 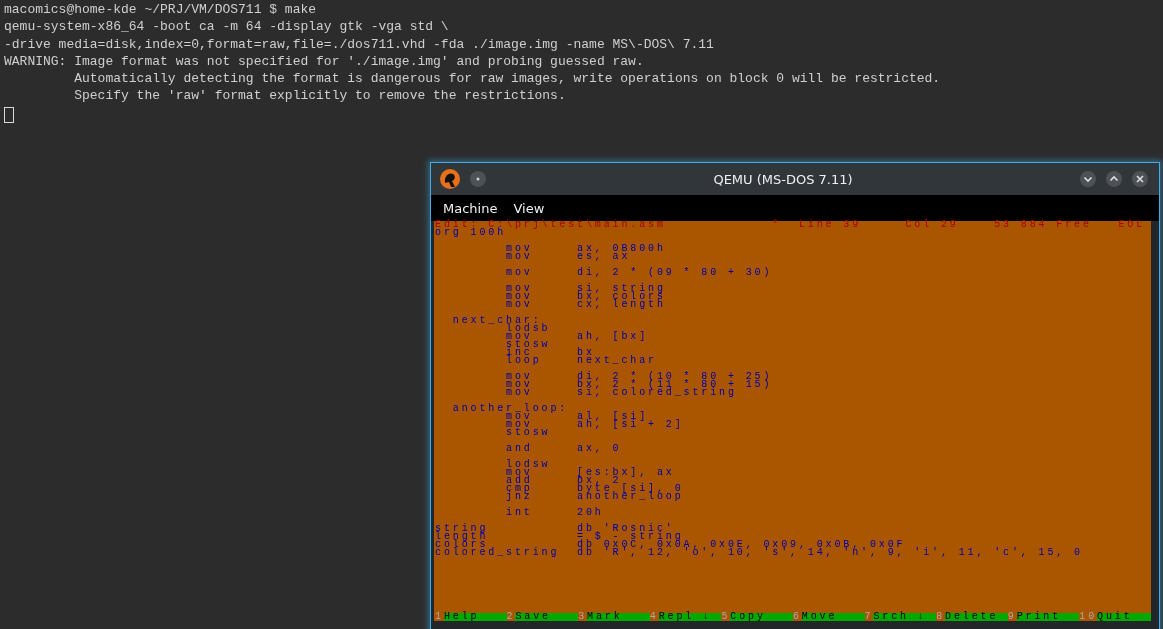 I want to click on code-line: lodsw, so click(x=528, y=465).